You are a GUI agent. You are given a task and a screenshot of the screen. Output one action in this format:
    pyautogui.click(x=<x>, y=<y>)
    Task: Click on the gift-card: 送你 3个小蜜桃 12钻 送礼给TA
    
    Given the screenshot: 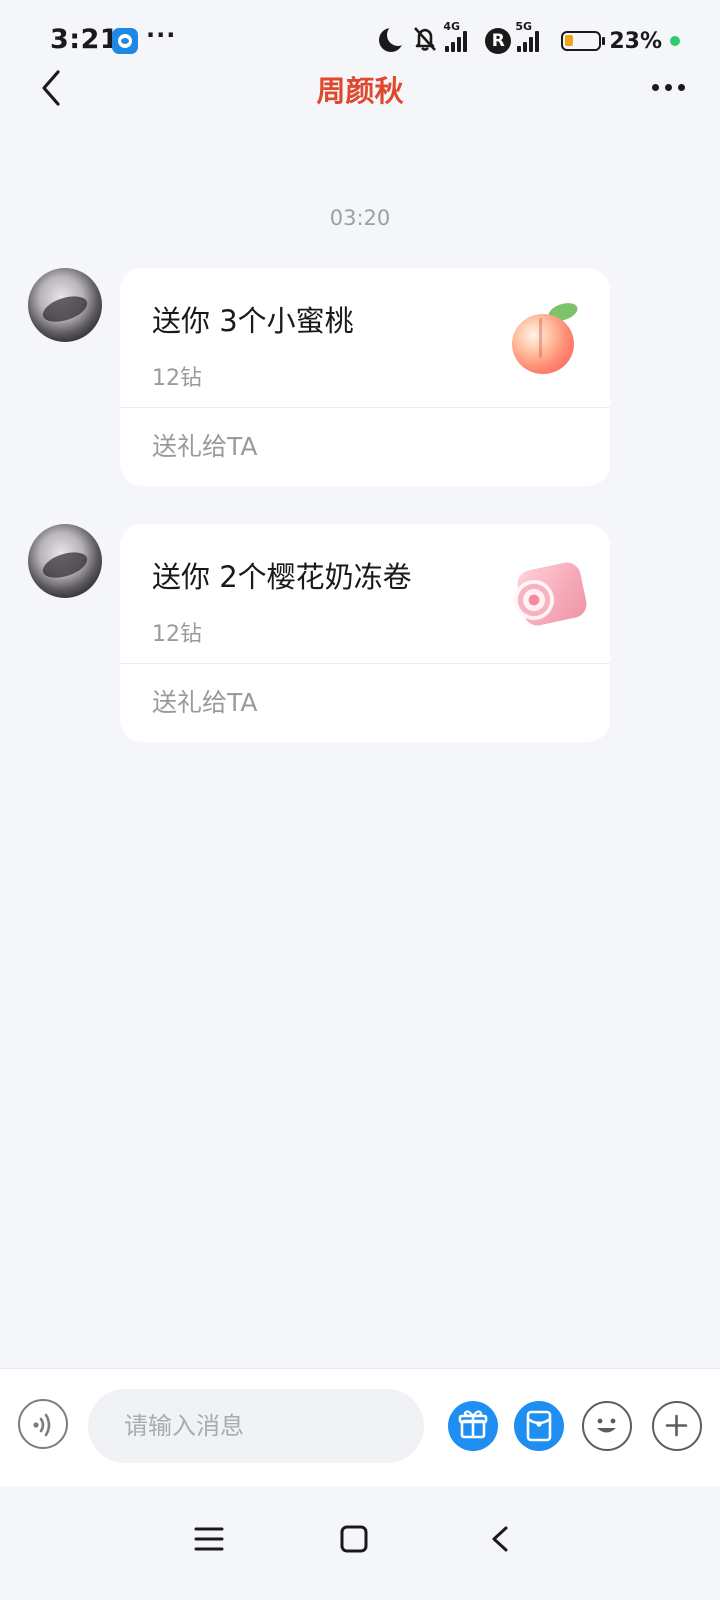 What is the action you would take?
    pyautogui.click(x=365, y=377)
    